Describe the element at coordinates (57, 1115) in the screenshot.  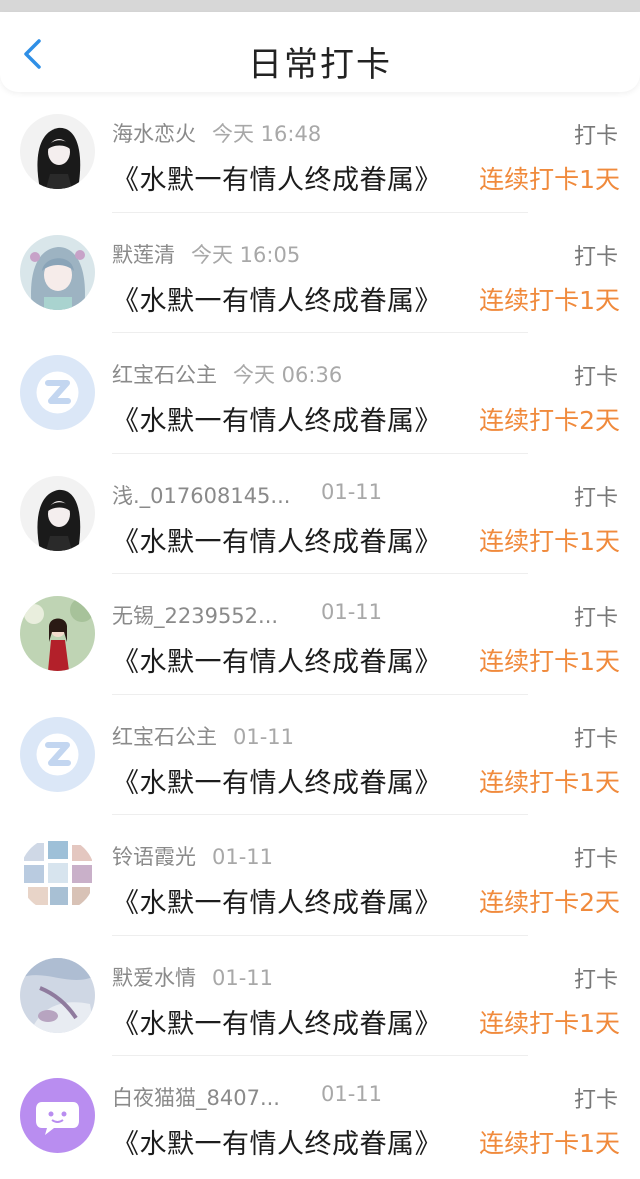
I see `chat-bubble-avatar` at that location.